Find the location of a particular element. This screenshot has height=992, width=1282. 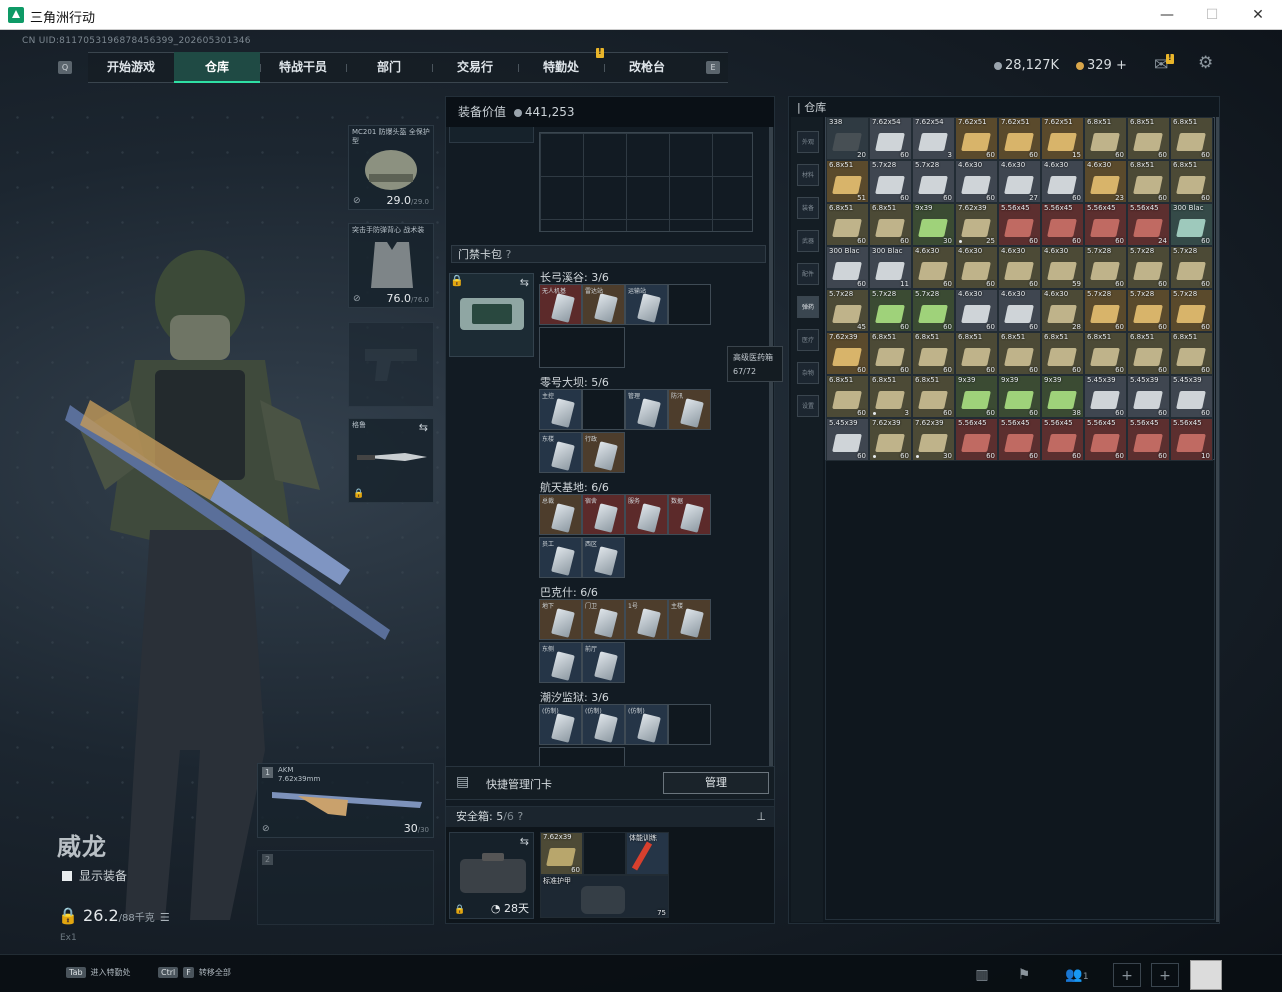

ammo-item: 5.56x45 24 is located at coordinates (1148, 224).